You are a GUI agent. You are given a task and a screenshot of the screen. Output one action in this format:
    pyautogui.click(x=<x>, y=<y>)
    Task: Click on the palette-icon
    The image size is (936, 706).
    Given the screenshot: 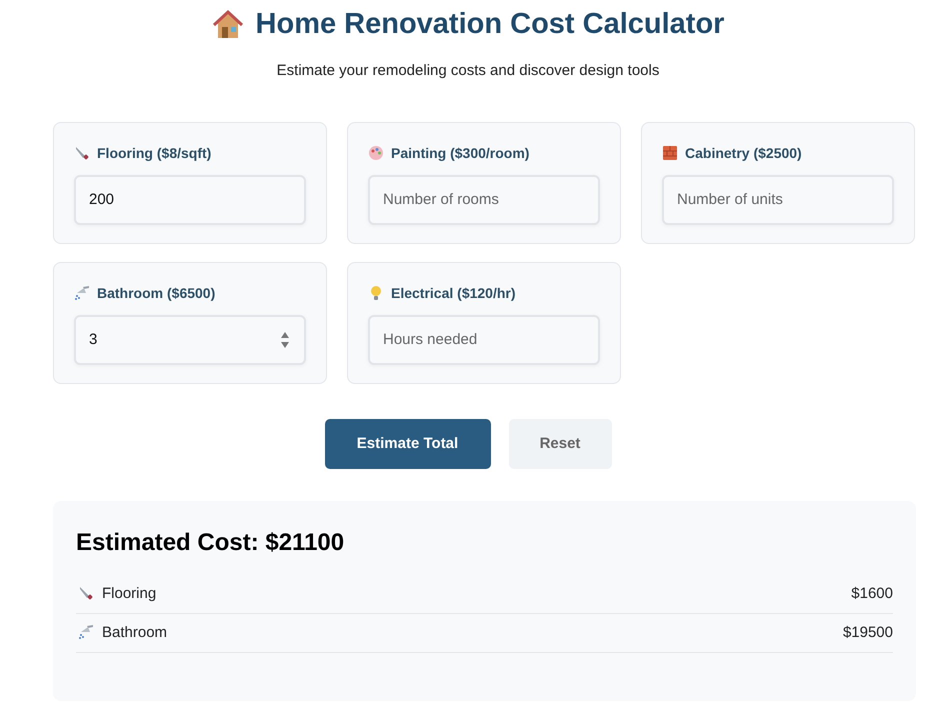 What is the action you would take?
    pyautogui.click(x=376, y=152)
    